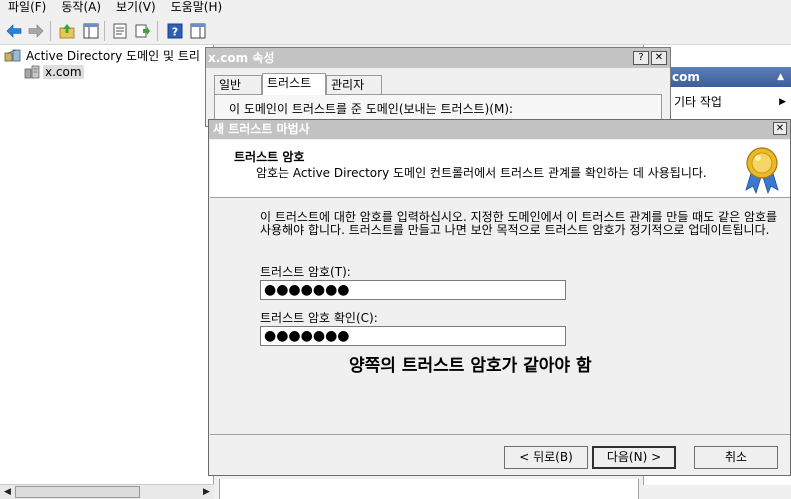 The width and height of the screenshot is (791, 499). What do you see at coordinates (762, 170) in the screenshot?
I see `certificate-medal-icon` at bounding box center [762, 170].